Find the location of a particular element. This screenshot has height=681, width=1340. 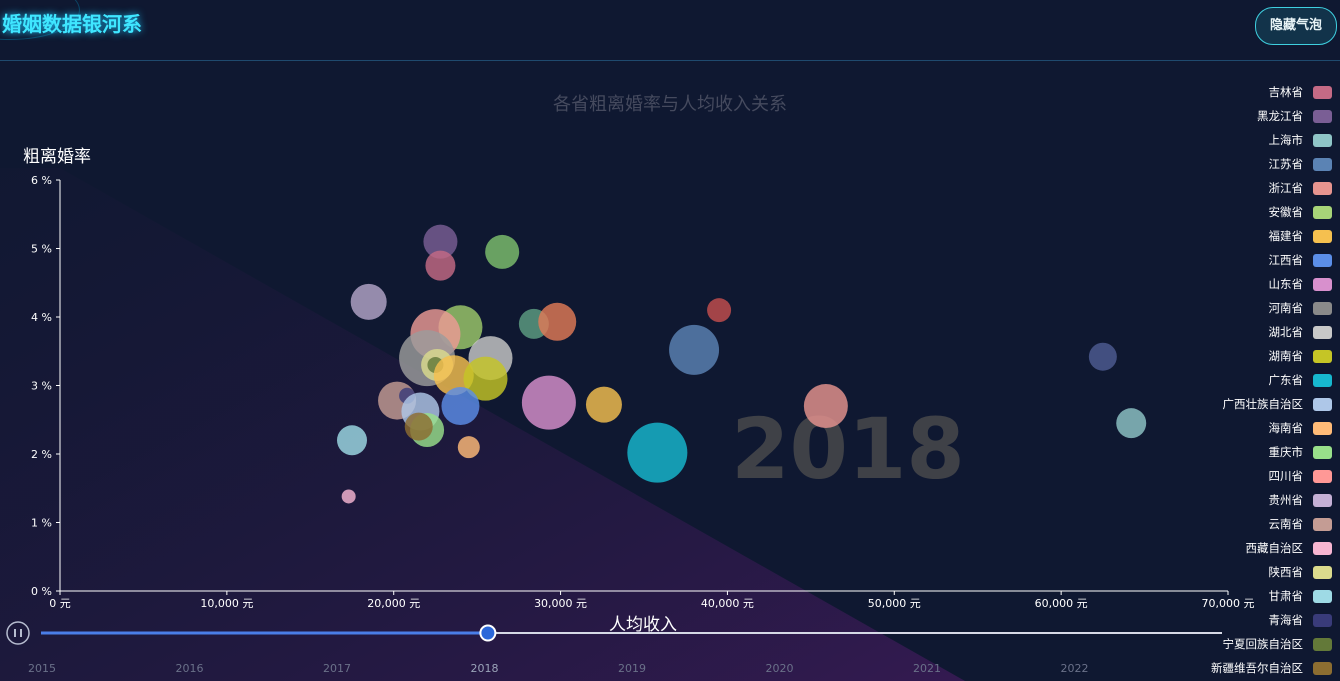

timeline-year: 2021 is located at coordinates (927, 668).